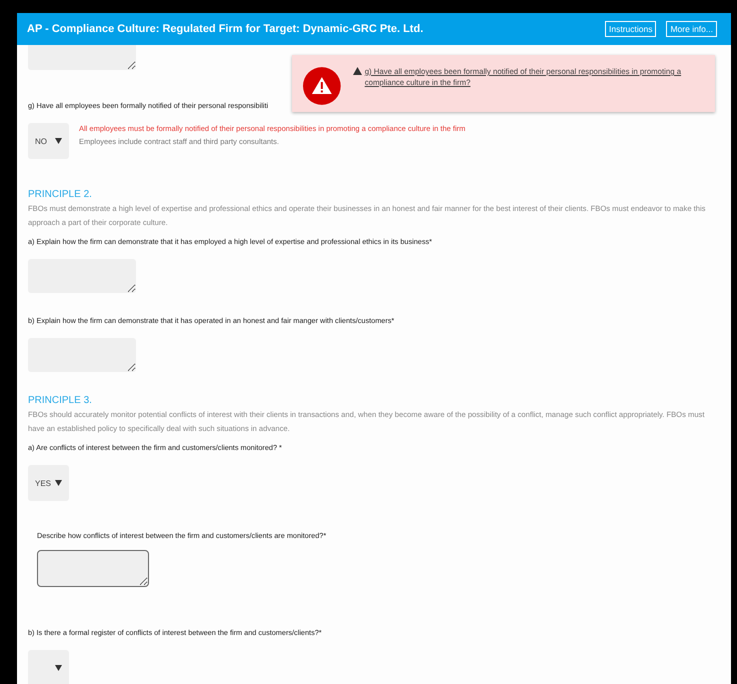 The image size is (737, 684). I want to click on dropdown: YES, so click(48, 483).